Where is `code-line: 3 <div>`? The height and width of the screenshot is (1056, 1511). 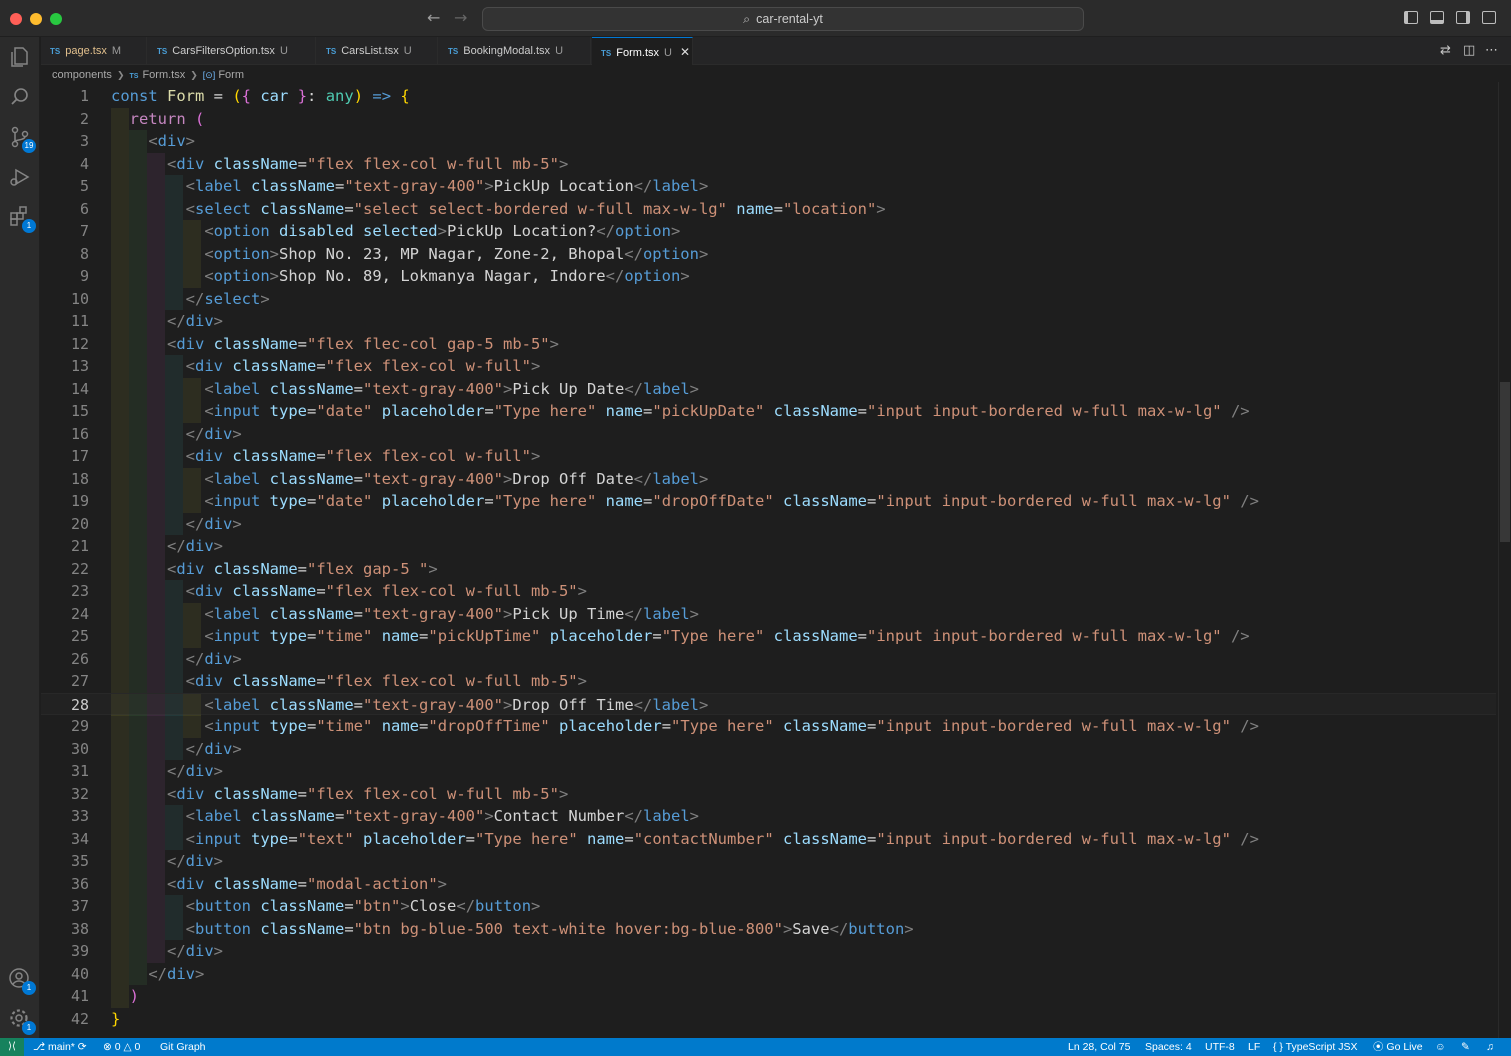 code-line: 3 <div> is located at coordinates (768, 141).